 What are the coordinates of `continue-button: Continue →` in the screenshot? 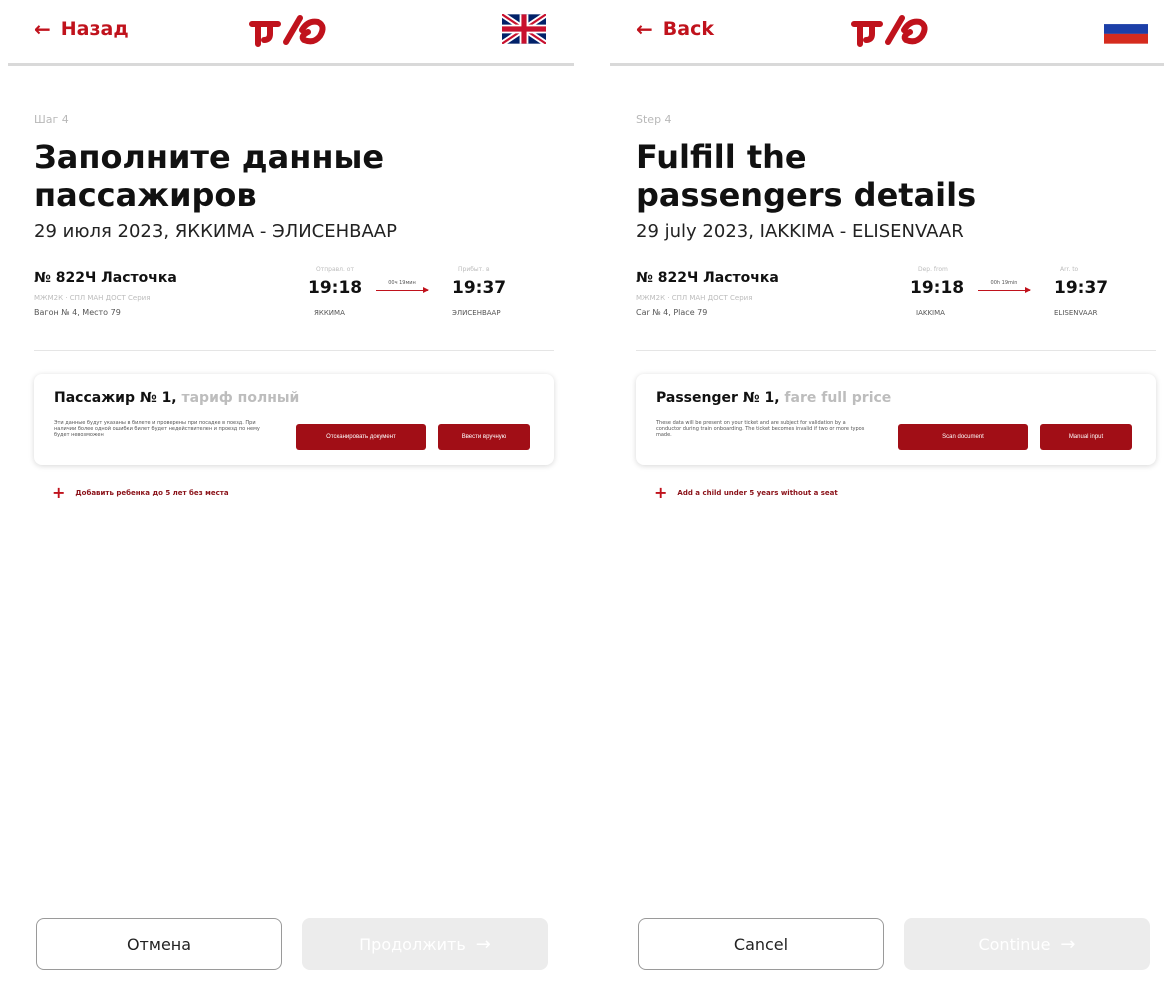 It's located at (1027, 944).